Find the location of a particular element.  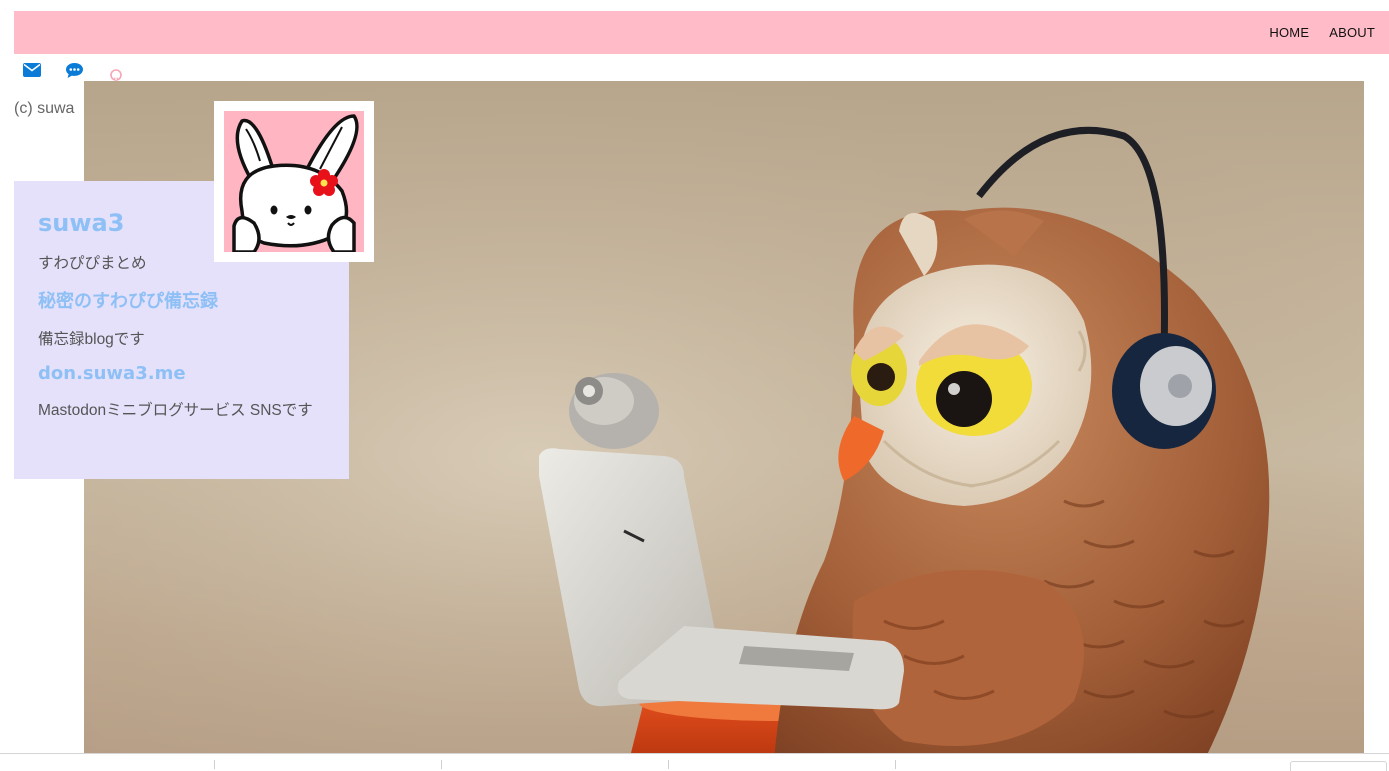

envelope-icon is located at coordinates (32, 70).